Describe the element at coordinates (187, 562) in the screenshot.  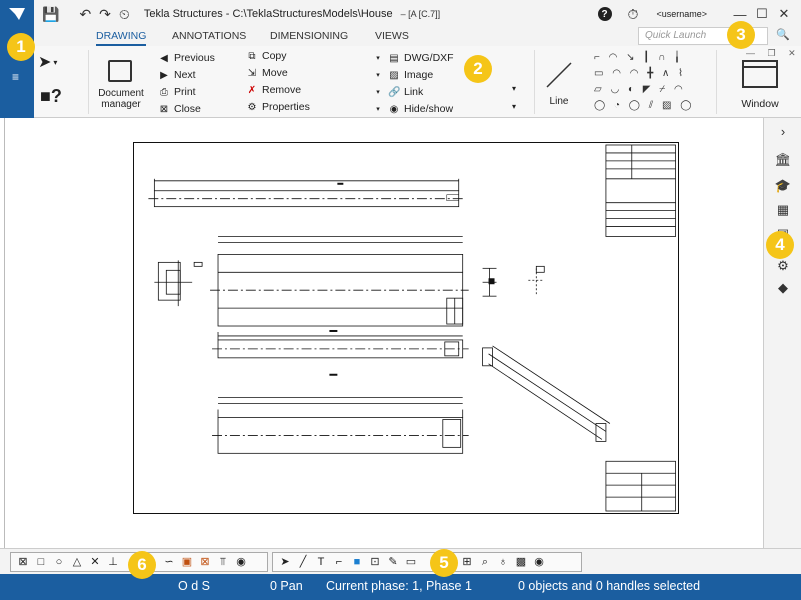
I see `snap-active-square-icon: ▣` at that location.